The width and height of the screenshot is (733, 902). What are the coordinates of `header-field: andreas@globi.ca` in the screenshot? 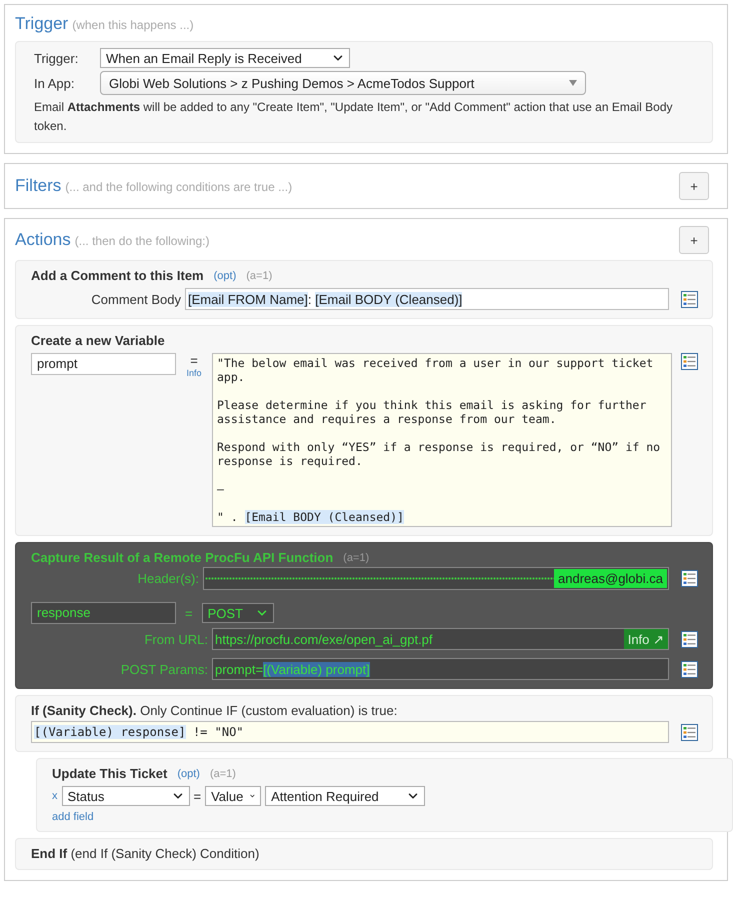 It's located at (436, 578).